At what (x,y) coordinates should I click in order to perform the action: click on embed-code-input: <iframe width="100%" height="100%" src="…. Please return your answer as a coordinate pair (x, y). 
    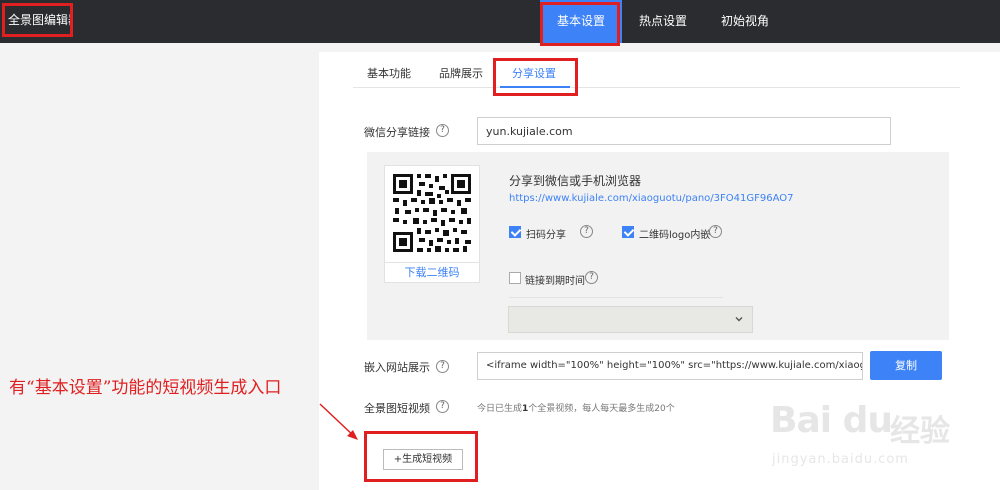
    Looking at the image, I should click on (670, 366).